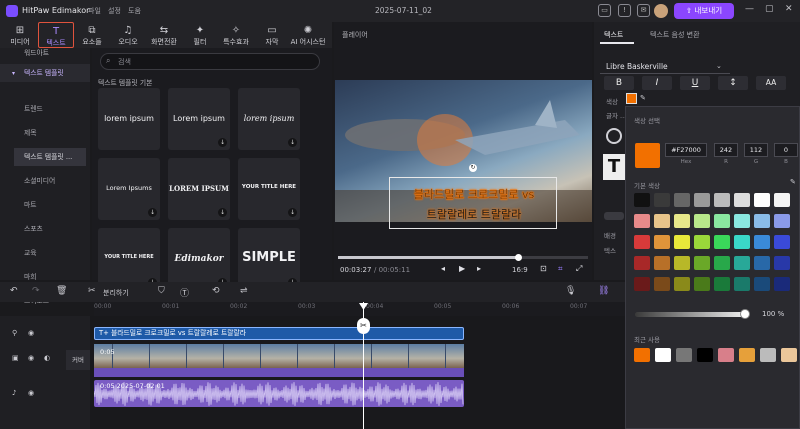 This screenshot has height=429, width=800. What do you see at coordinates (614, 167) in the screenshot?
I see `text-style-preview: T` at bounding box center [614, 167].